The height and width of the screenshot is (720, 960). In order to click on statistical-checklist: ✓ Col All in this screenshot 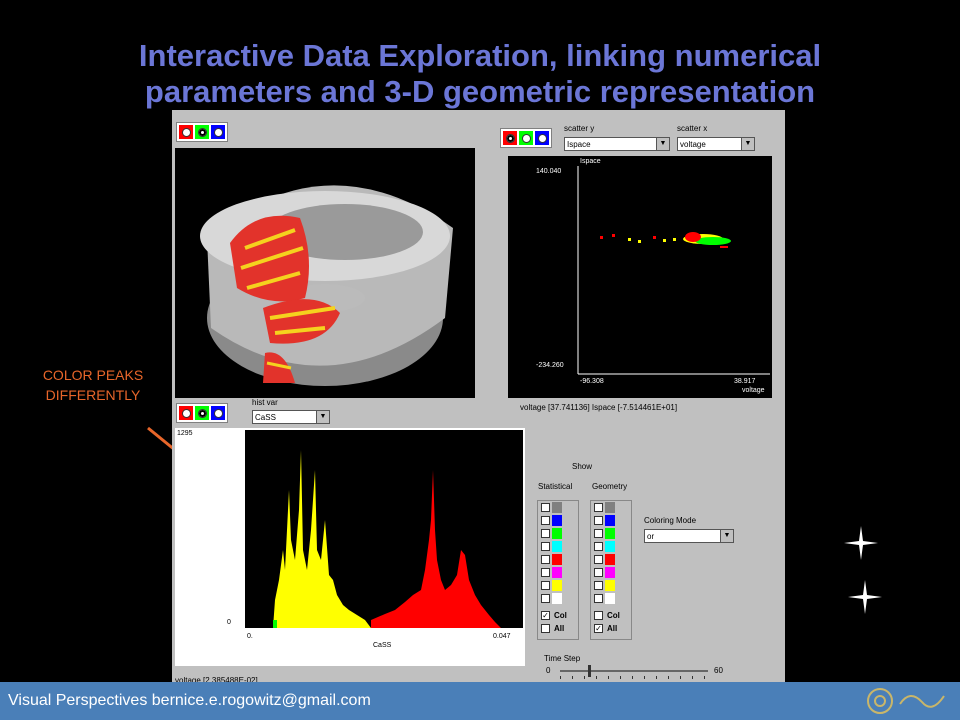, I will do `click(558, 570)`.